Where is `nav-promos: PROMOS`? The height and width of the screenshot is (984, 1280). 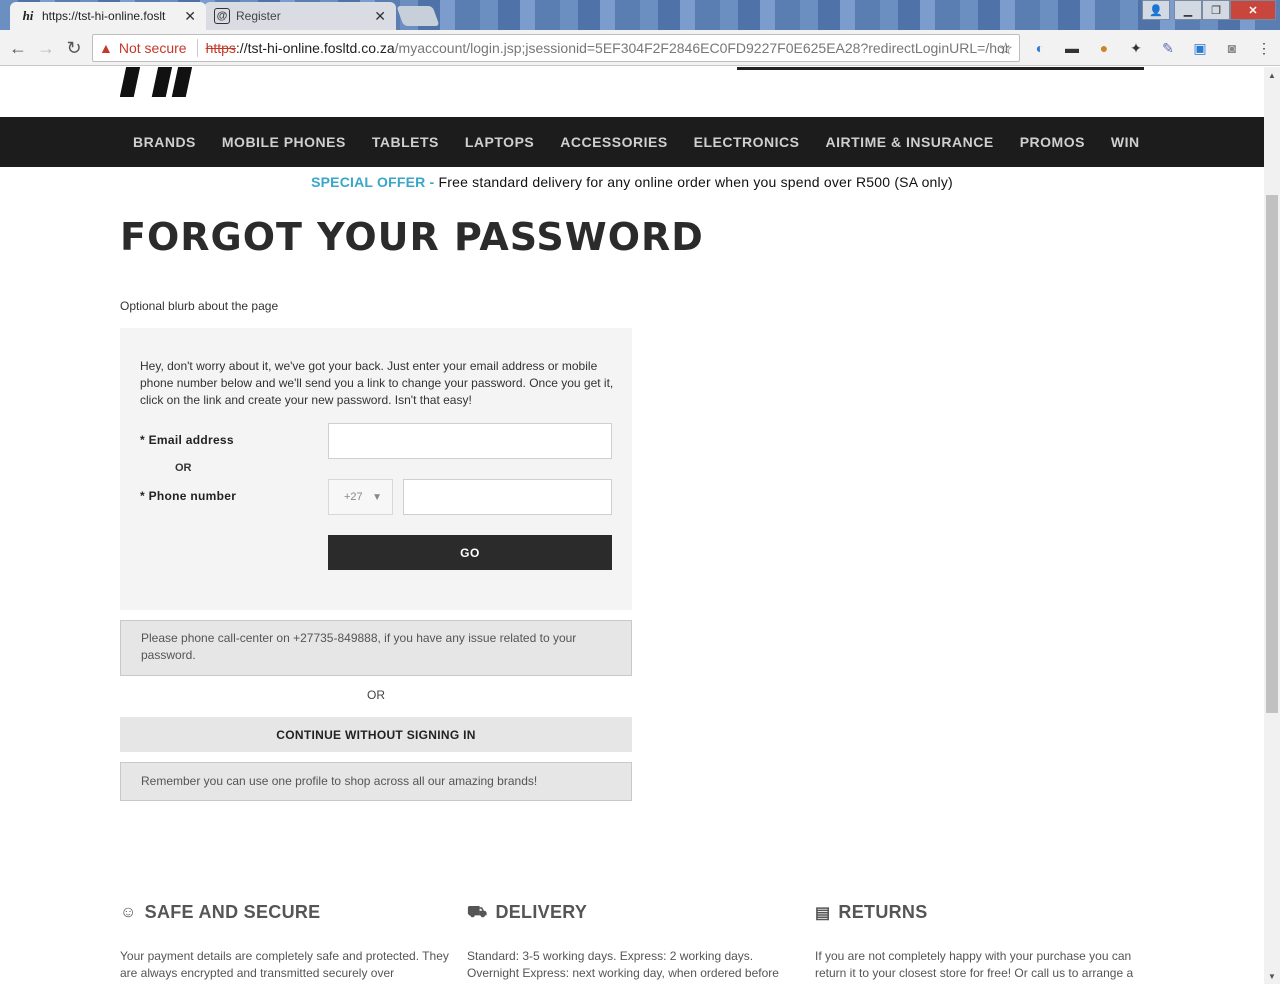
nav-promos: PROMOS is located at coordinates (1052, 142).